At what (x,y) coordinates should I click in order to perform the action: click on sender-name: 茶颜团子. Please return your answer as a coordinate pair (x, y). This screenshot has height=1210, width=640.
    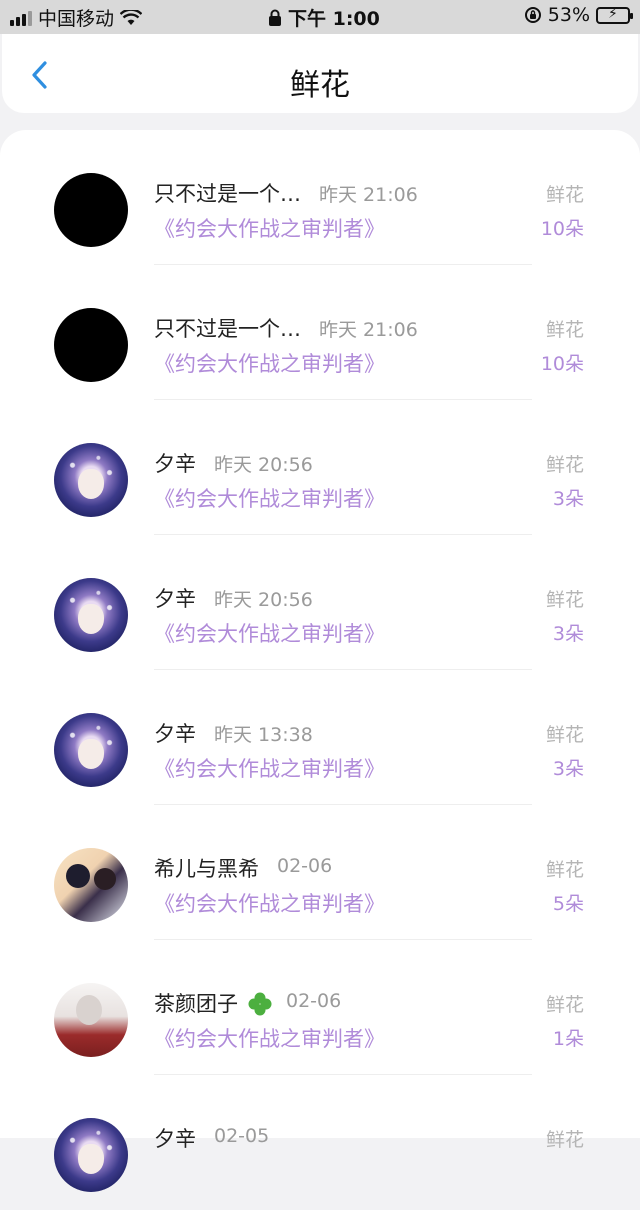
    Looking at the image, I should click on (196, 1004).